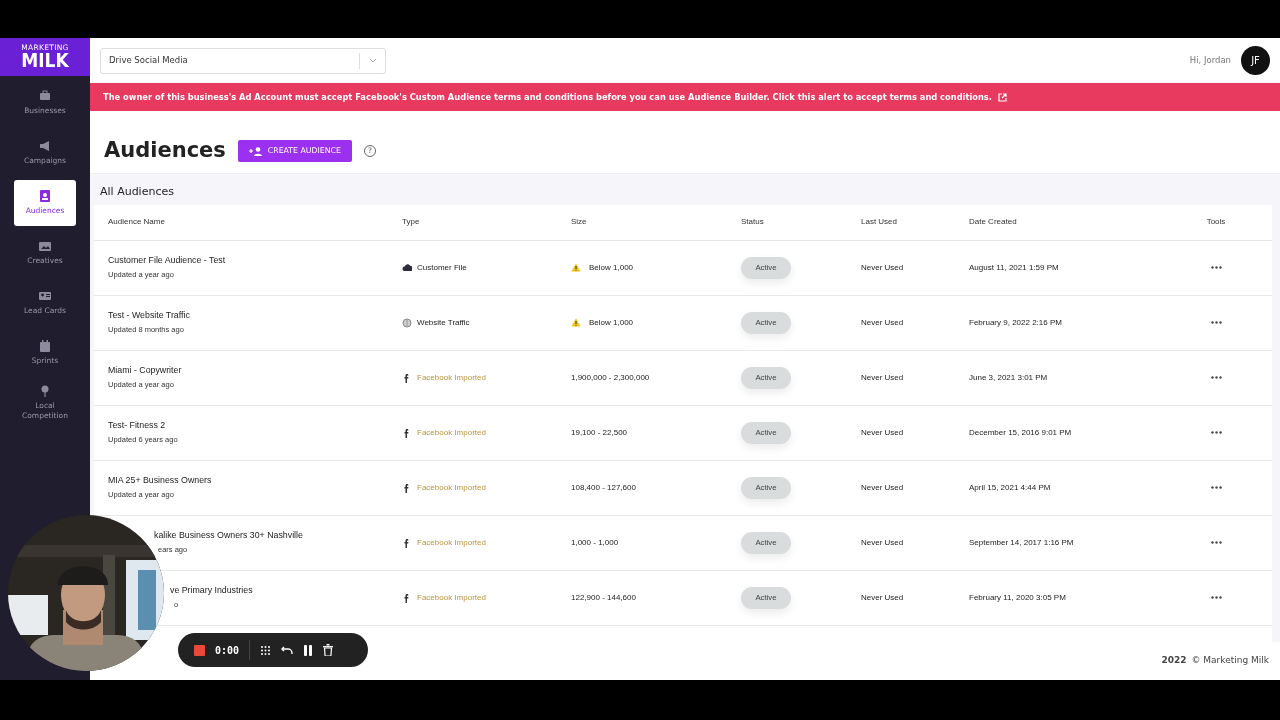  Describe the element at coordinates (286, 591) in the screenshot. I see `audience-name: ve Primary Industries` at that location.